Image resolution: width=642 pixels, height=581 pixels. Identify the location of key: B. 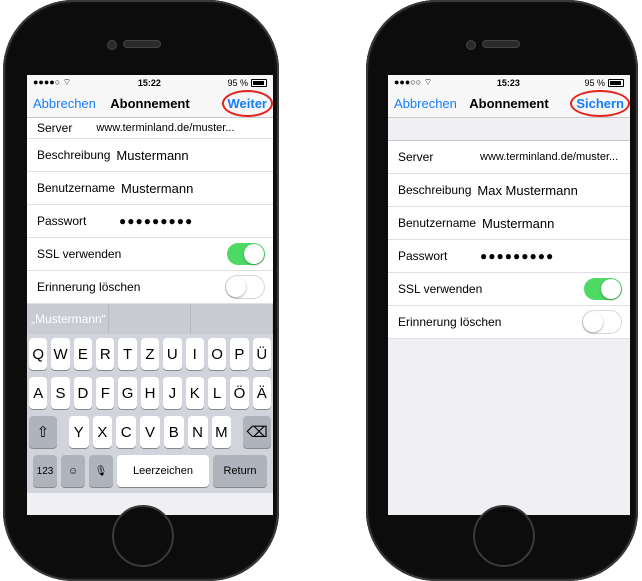
(173, 432).